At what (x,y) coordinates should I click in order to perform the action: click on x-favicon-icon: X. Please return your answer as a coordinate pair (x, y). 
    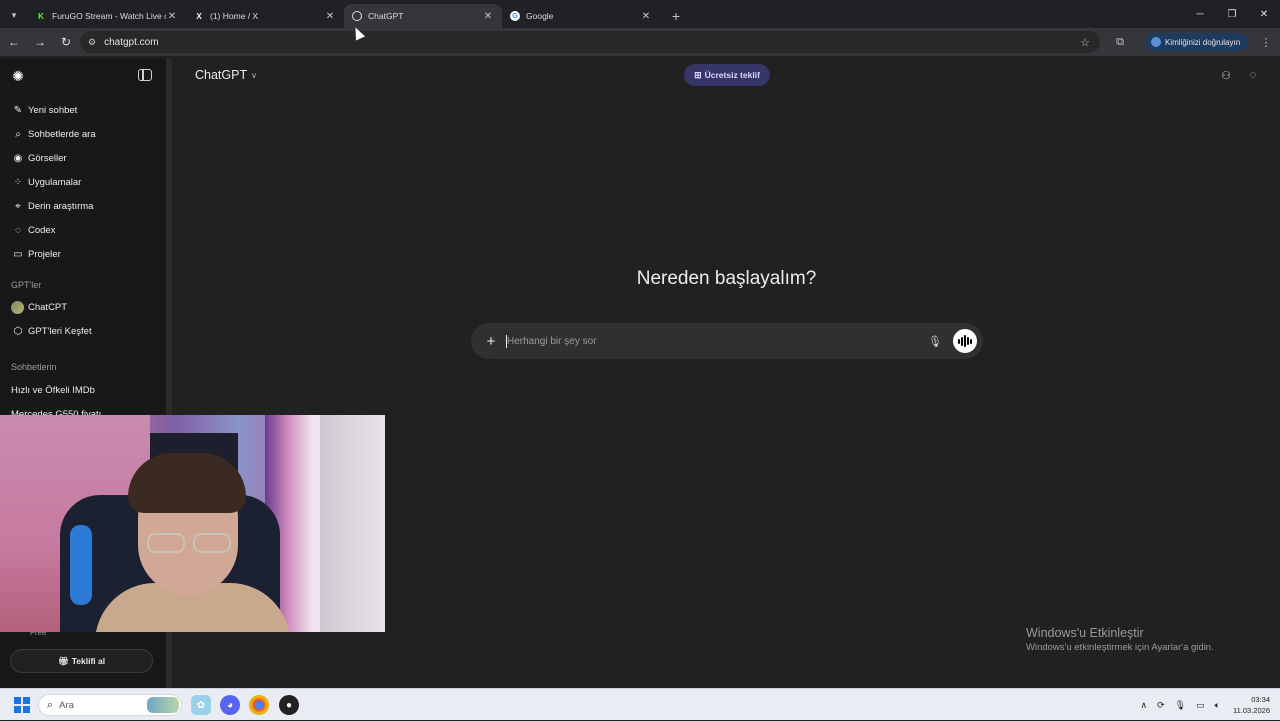
    Looking at the image, I should click on (199, 16).